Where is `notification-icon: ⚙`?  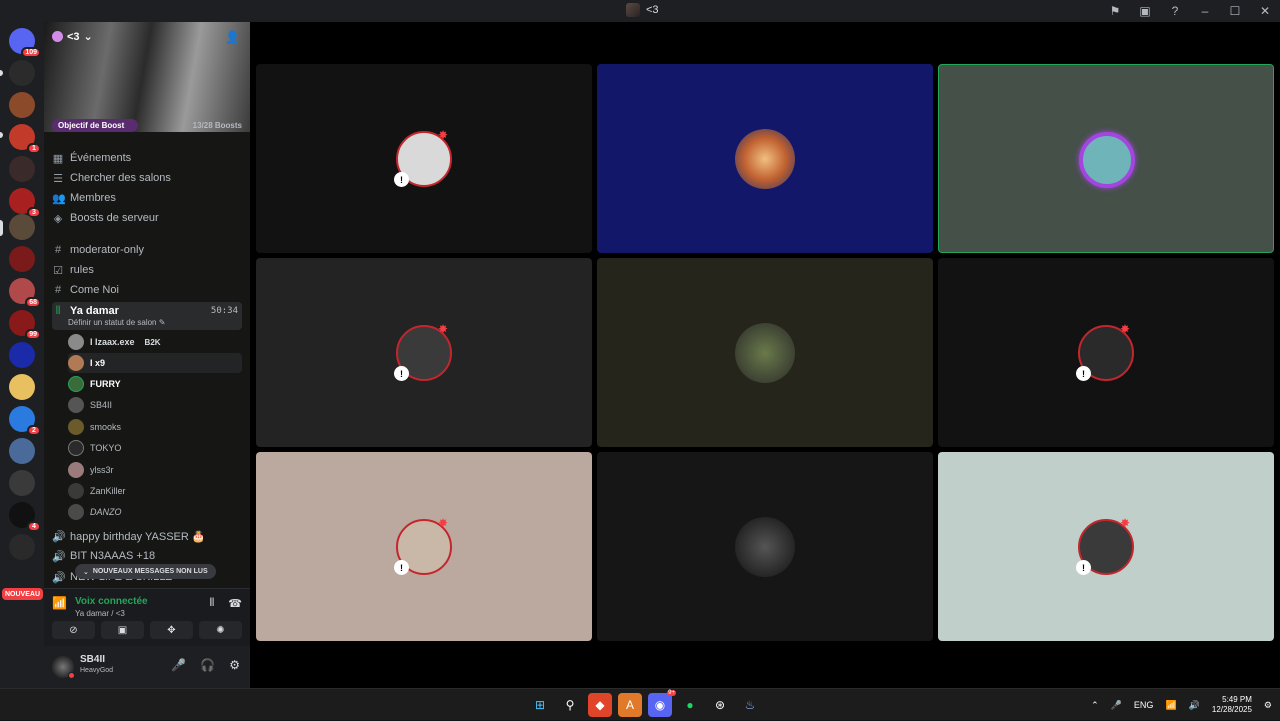
notification-icon: ⚙ is located at coordinates (1268, 705).